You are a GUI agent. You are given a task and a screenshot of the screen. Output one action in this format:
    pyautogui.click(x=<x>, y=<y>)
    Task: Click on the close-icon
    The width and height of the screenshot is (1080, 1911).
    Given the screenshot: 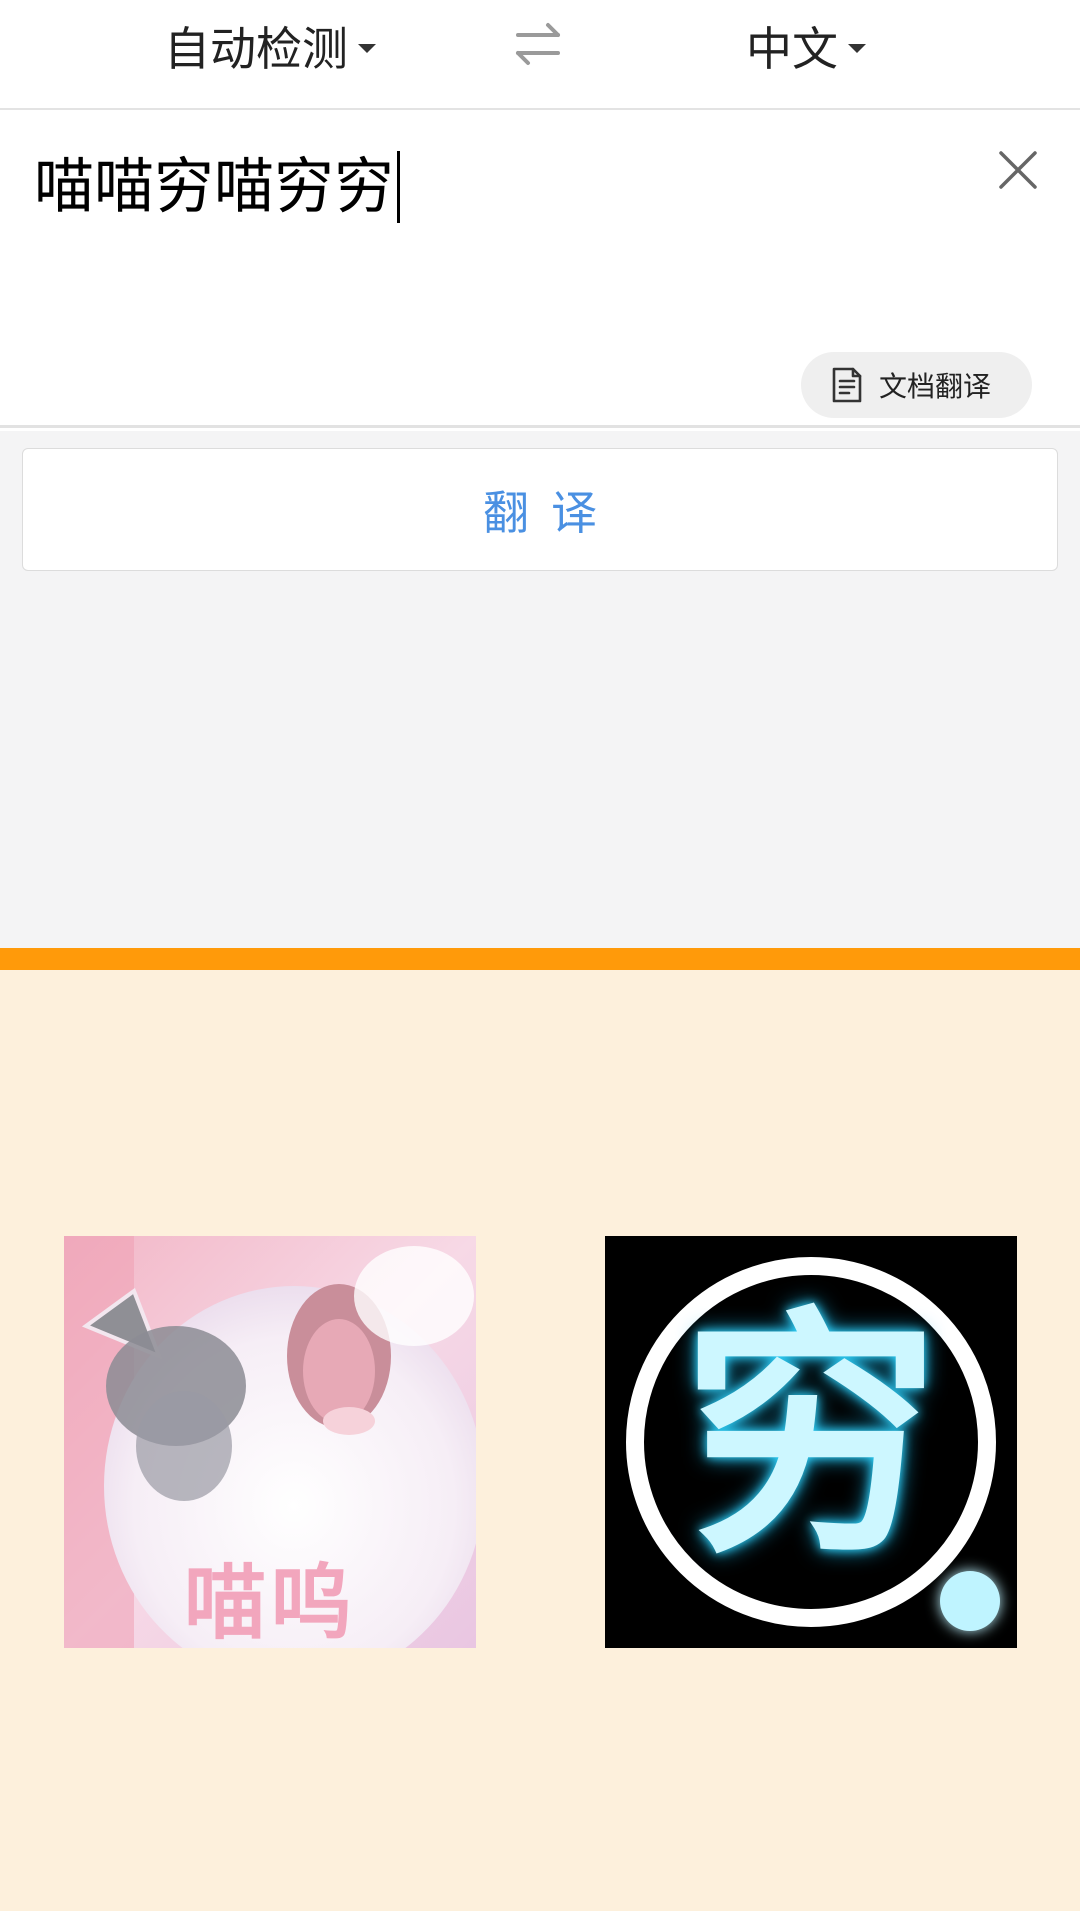 What is the action you would take?
    pyautogui.click(x=1018, y=170)
    